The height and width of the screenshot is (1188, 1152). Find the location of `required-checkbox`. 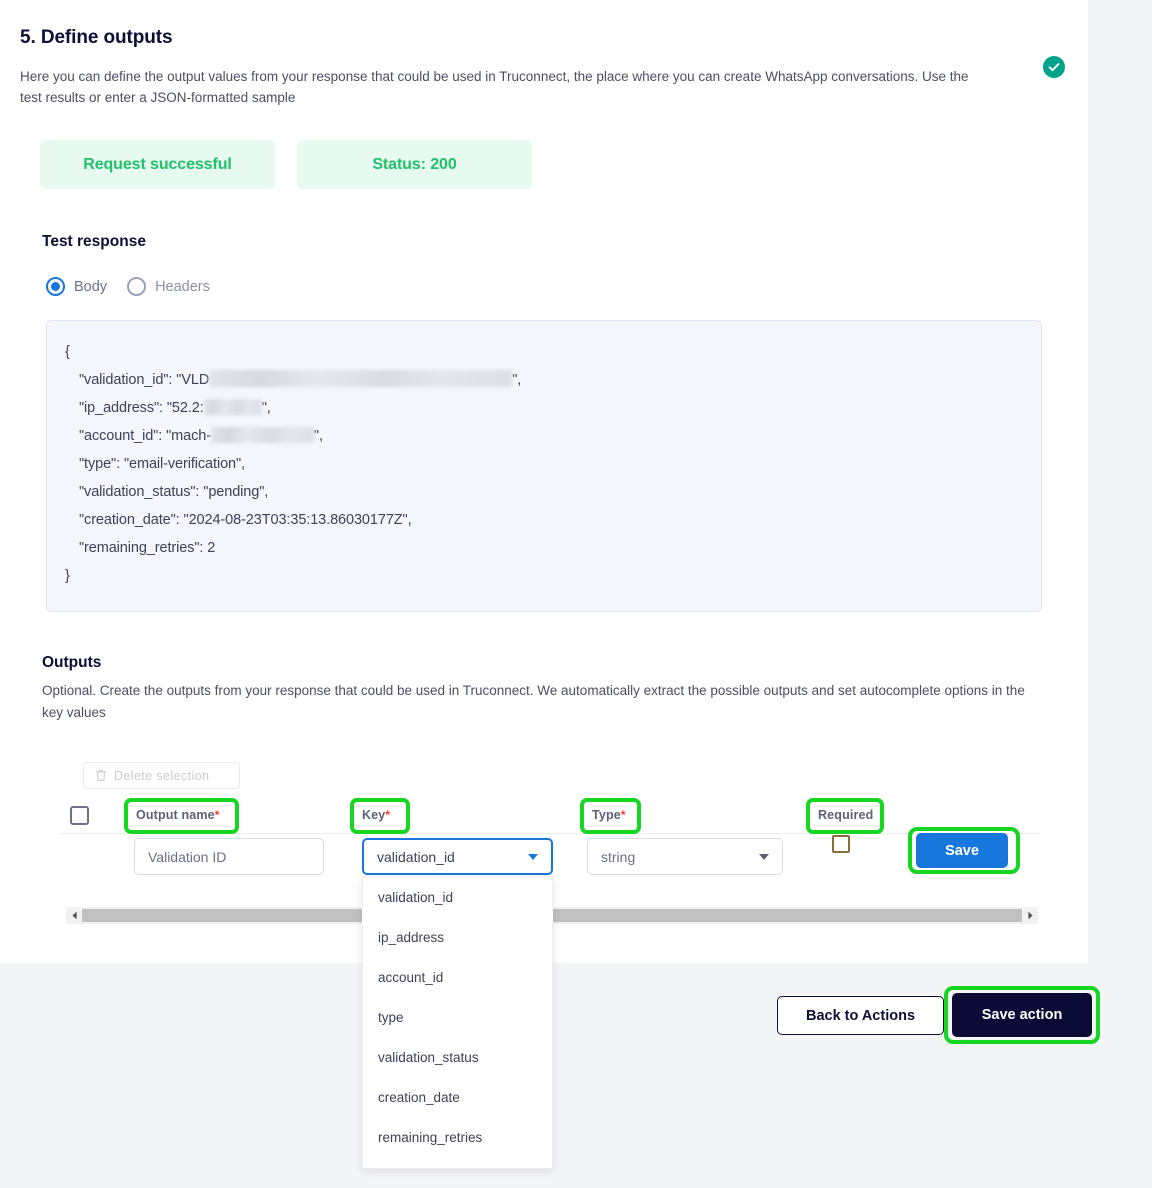

required-checkbox is located at coordinates (841, 844).